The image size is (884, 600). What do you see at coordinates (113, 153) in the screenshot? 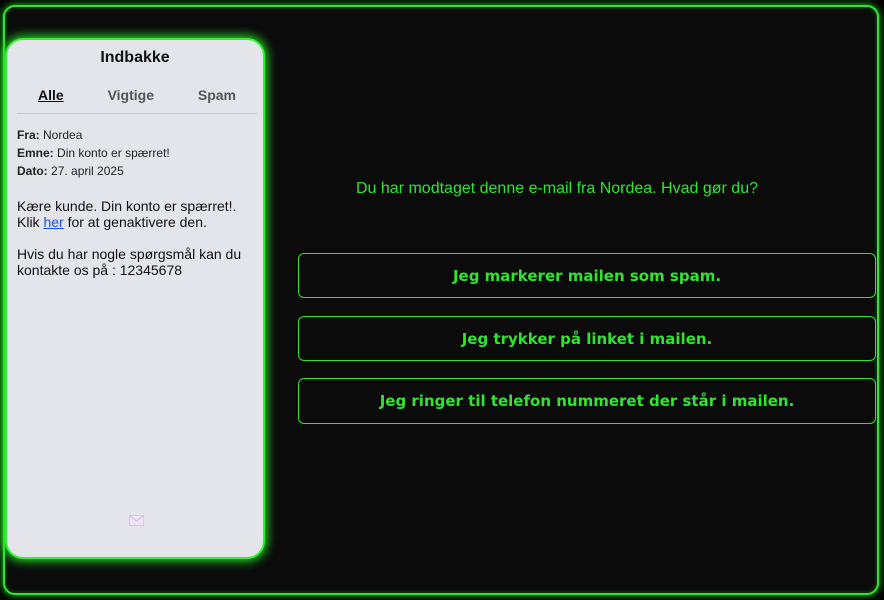
I see `subject-value: Din konto er spærret!` at bounding box center [113, 153].